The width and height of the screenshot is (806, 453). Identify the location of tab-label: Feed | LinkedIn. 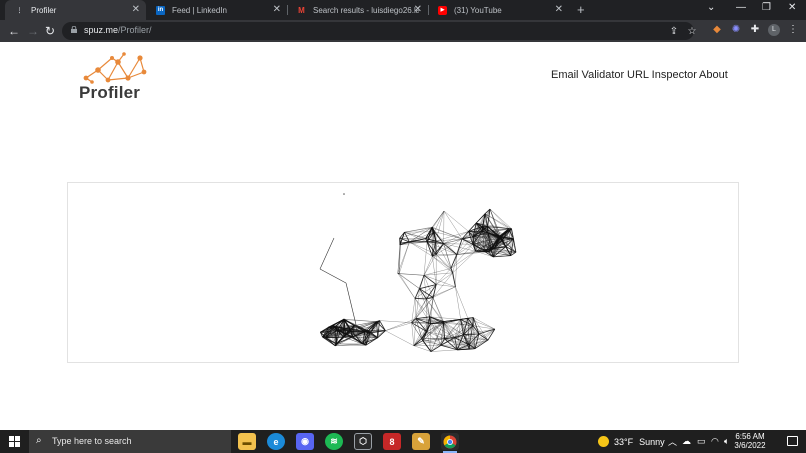
(200, 10).